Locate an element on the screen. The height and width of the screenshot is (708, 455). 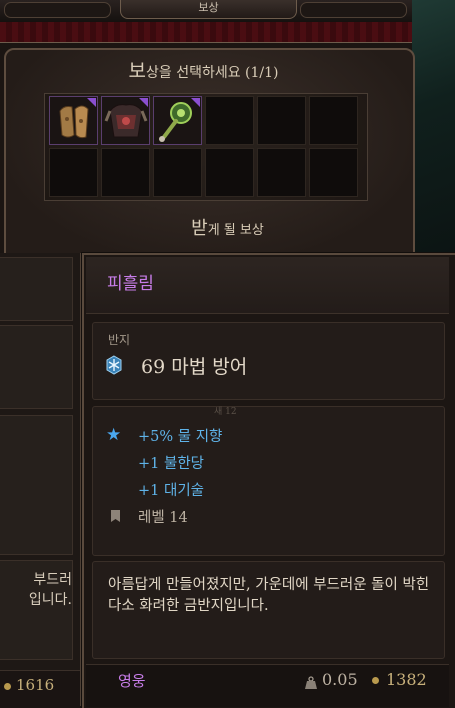
item-price-value: 1382 is located at coordinates (406, 679).